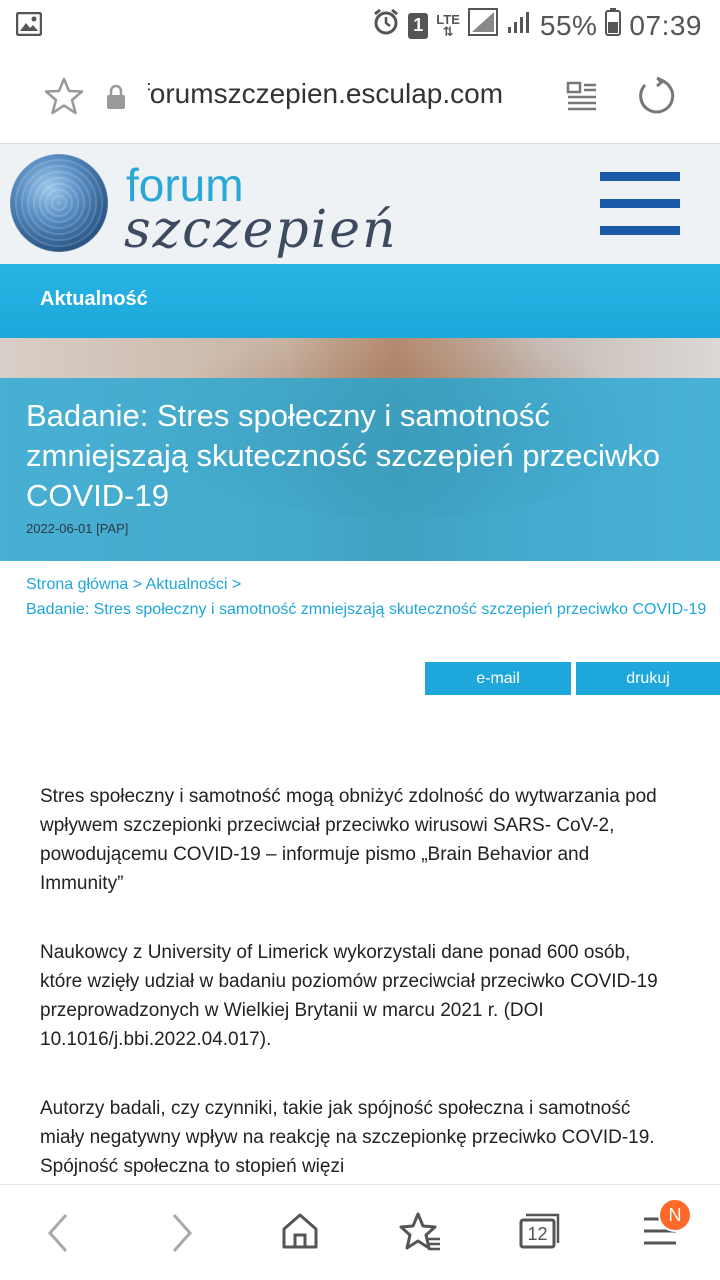 This screenshot has width=720, height=1280. What do you see at coordinates (582, 98) in the screenshot?
I see `reader-mode-icon` at bounding box center [582, 98].